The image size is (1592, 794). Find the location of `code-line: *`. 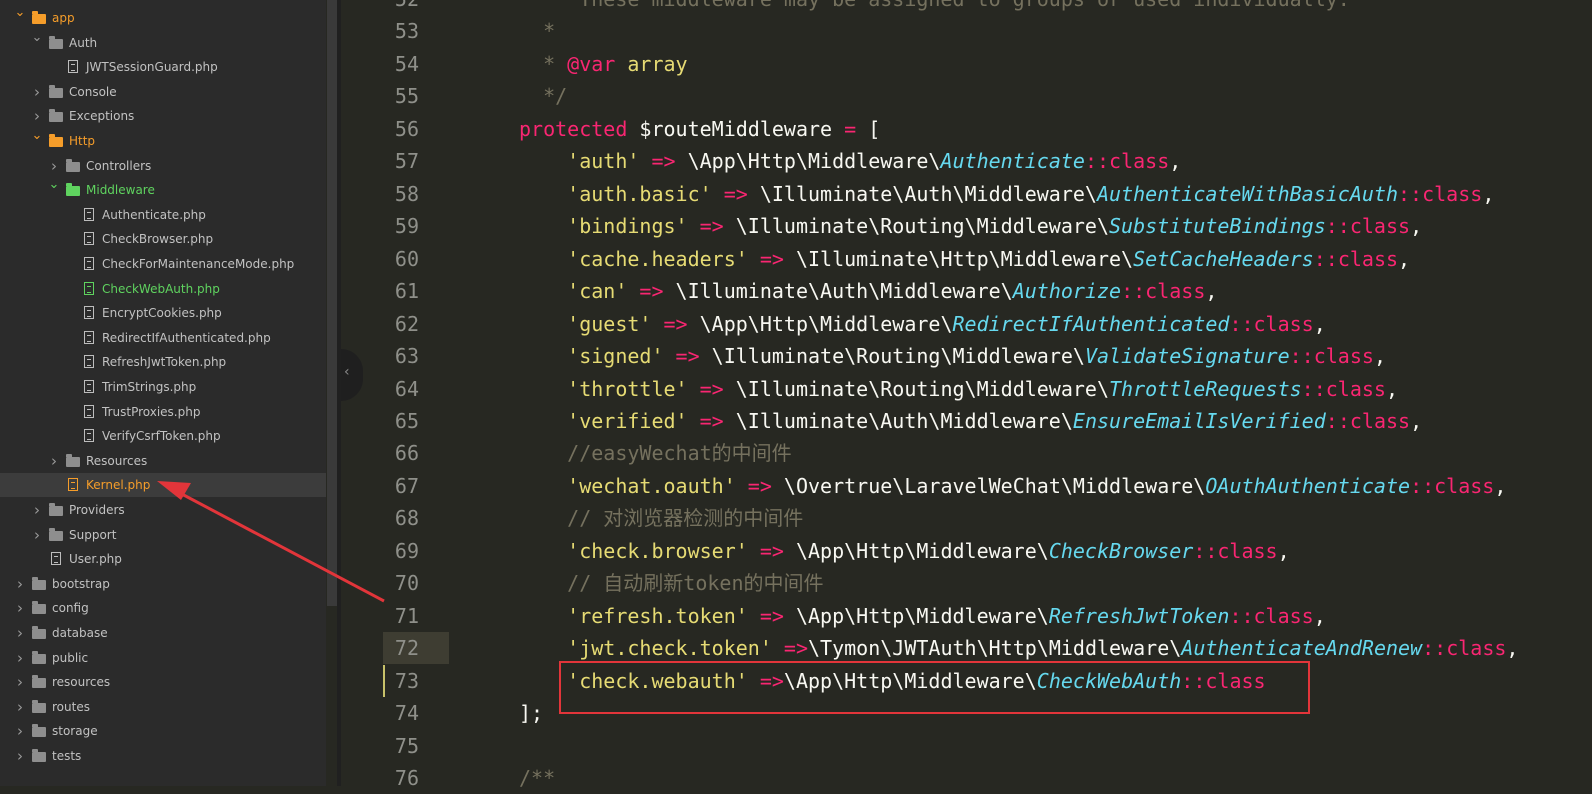

code-line: * is located at coordinates (537, 31).